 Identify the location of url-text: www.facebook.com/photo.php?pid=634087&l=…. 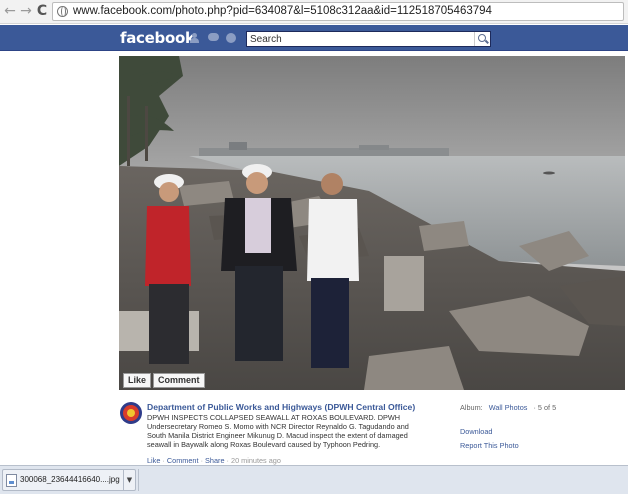
(282, 11).